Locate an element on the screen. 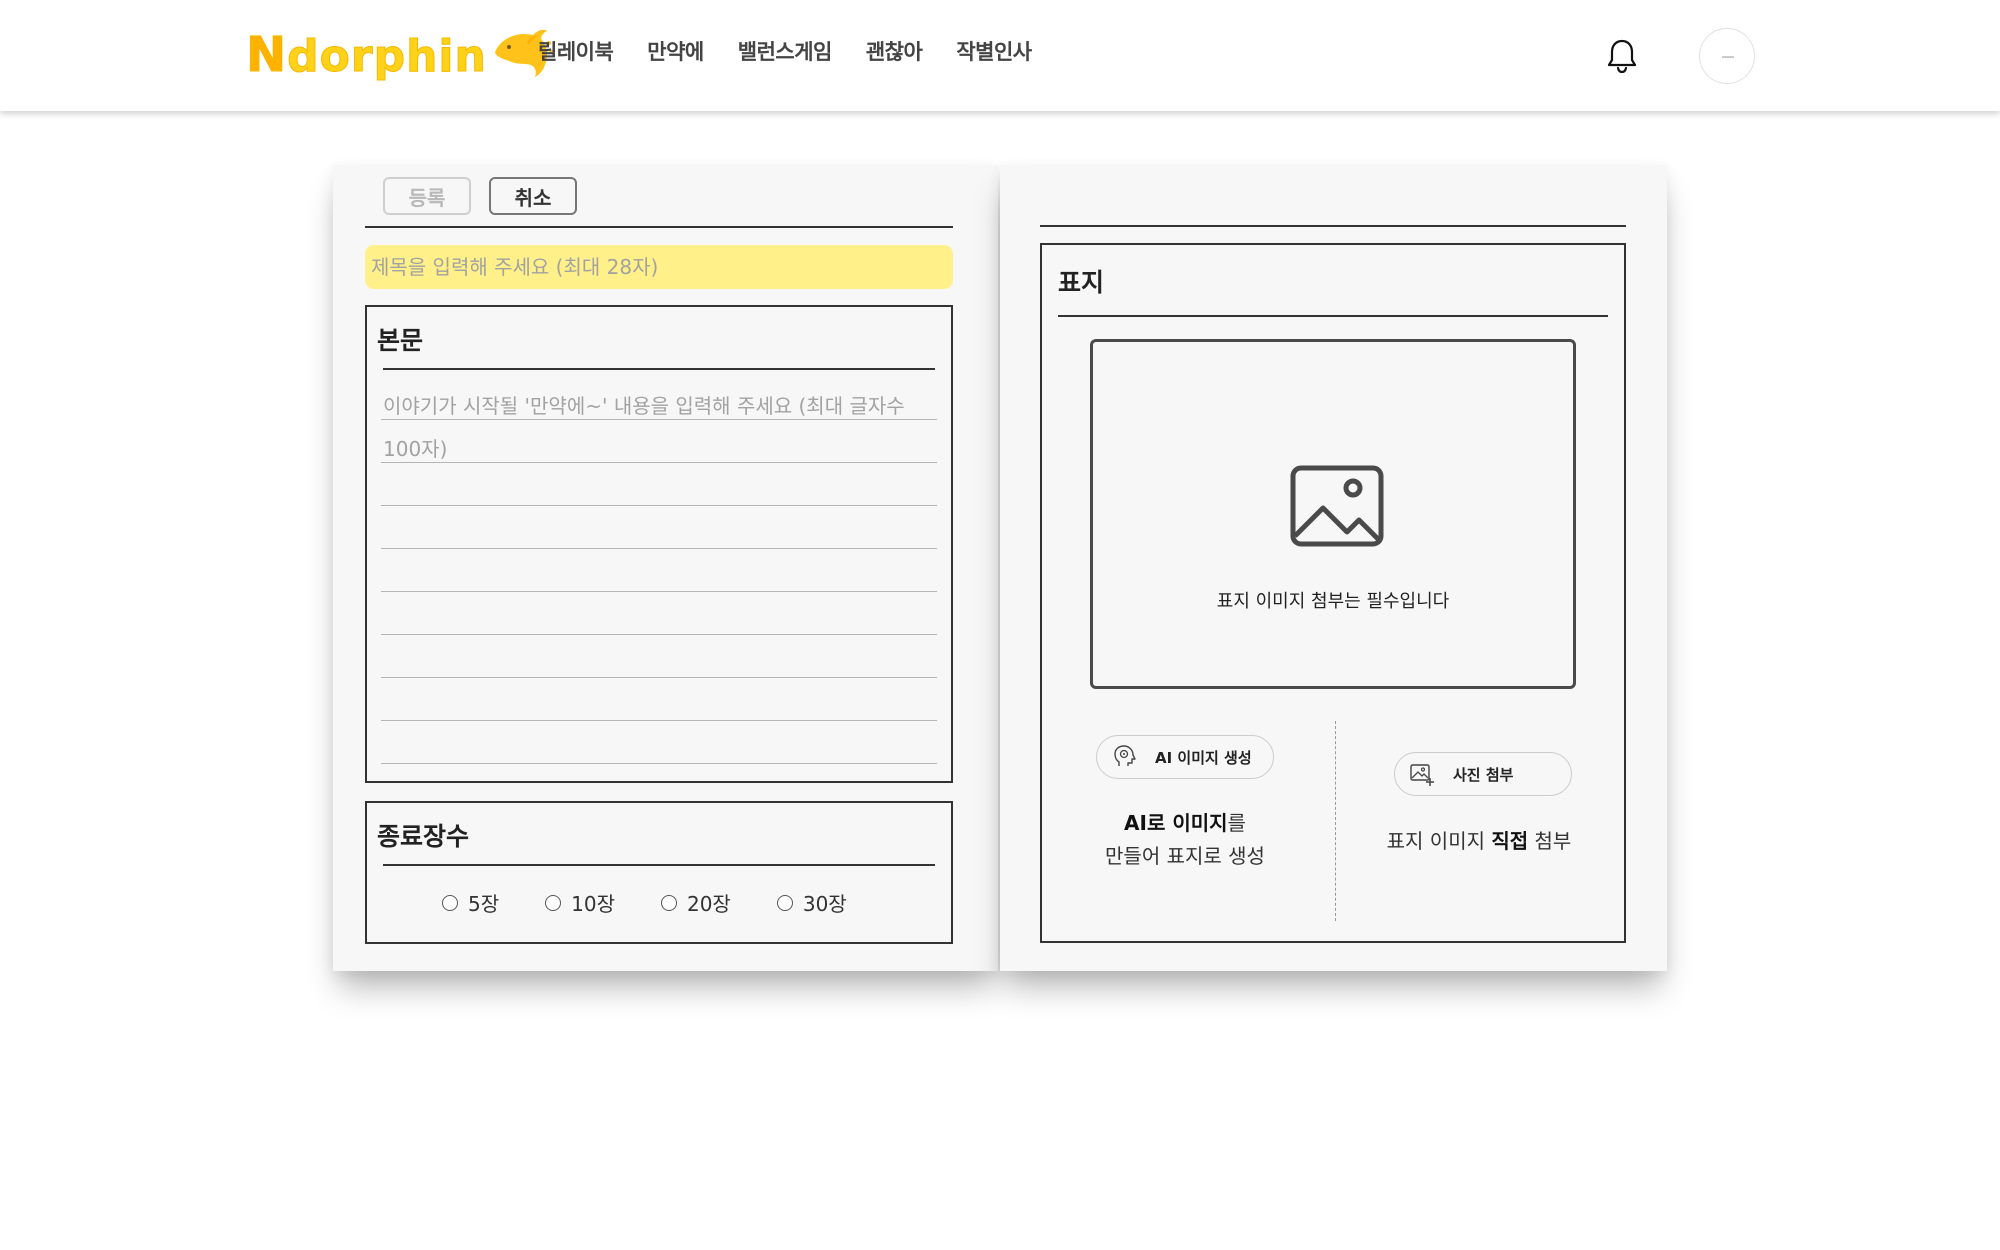 Image resolution: width=2000 pixels, height=1250 pixels. end-pages-title: 종료장수 is located at coordinates (423, 836).